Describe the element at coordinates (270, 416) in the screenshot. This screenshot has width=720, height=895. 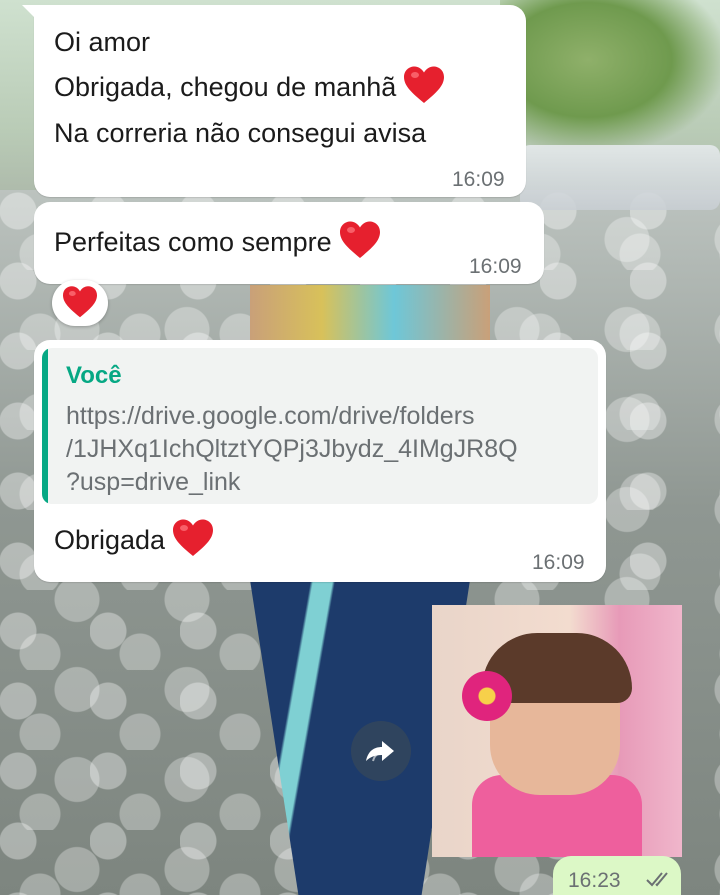
I see `quote-text-line: https://drive.google.com/drive/folders` at that location.